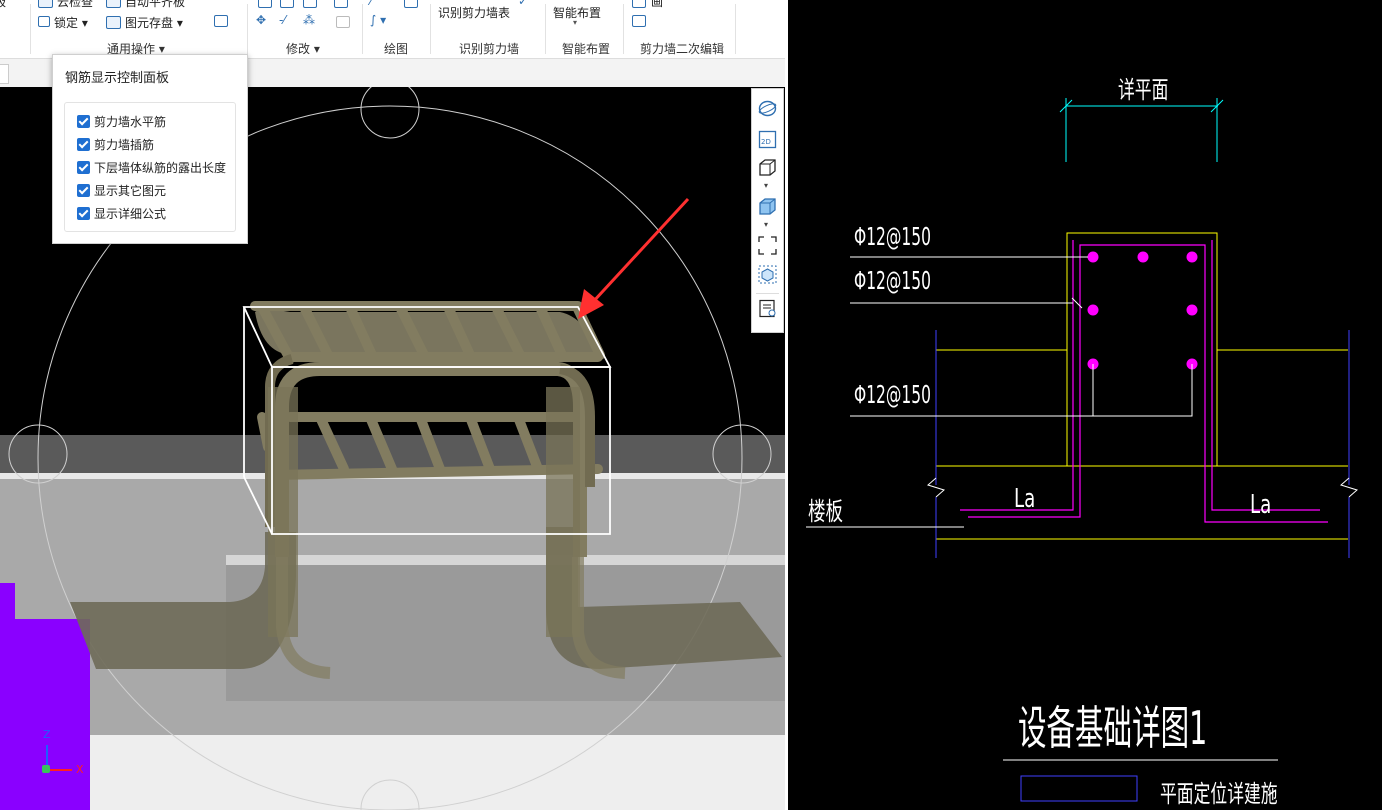 The width and height of the screenshot is (1382, 810). I want to click on mirror-icon, so click(287, 4).